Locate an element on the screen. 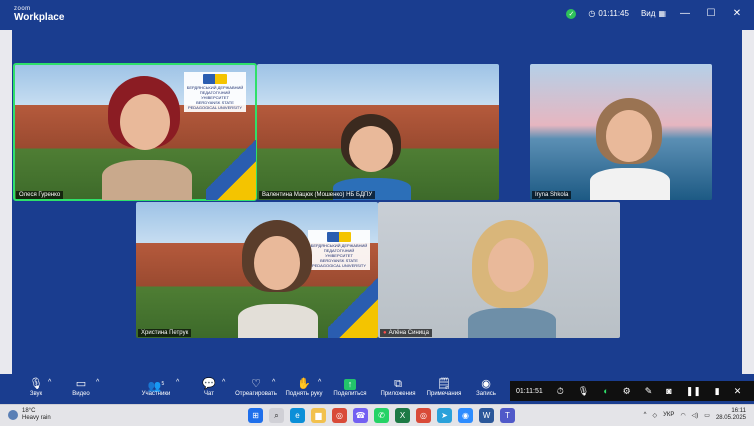 The width and height of the screenshot is (754, 426). zoom-app-icon: ◉ is located at coordinates (465, 415).